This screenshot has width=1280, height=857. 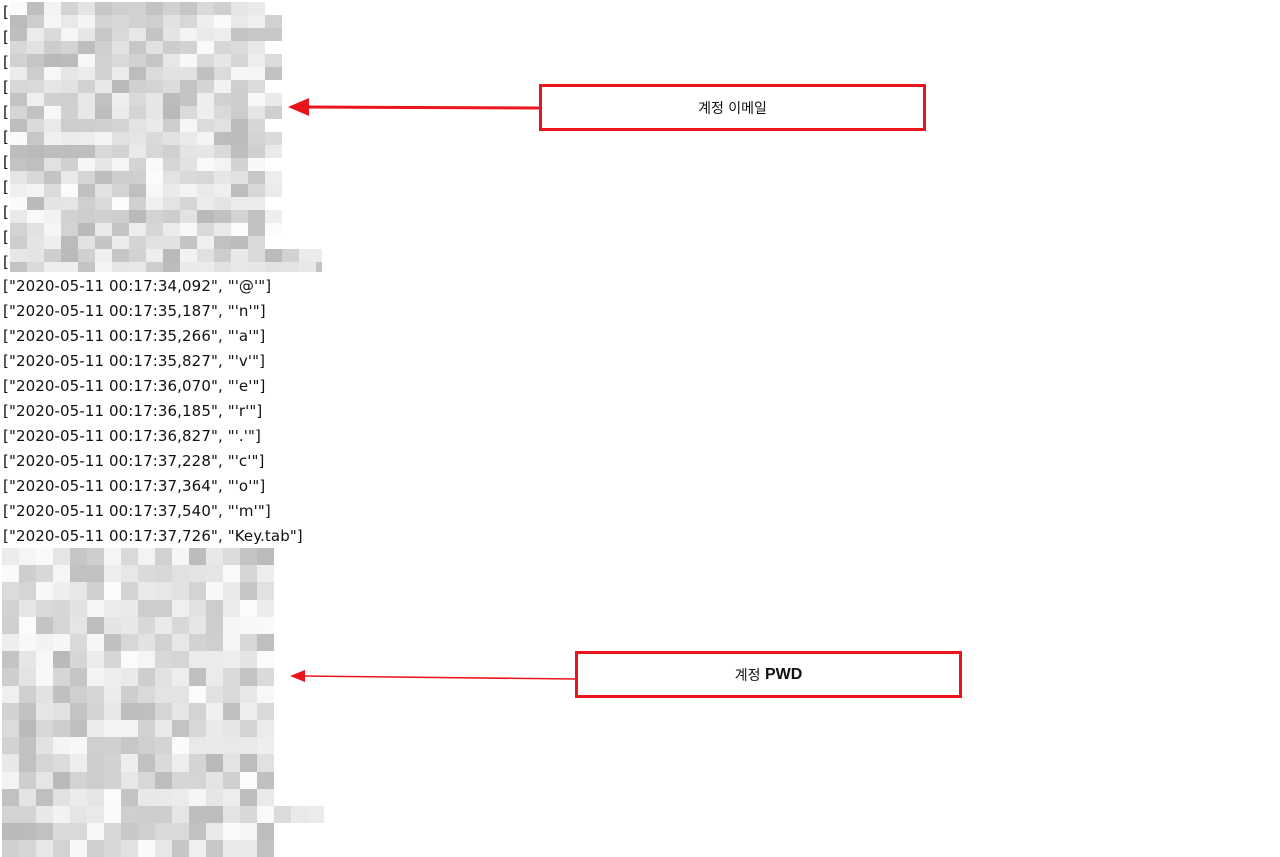 I want to click on email-callout-label: 계정 이메일, so click(x=732, y=108).